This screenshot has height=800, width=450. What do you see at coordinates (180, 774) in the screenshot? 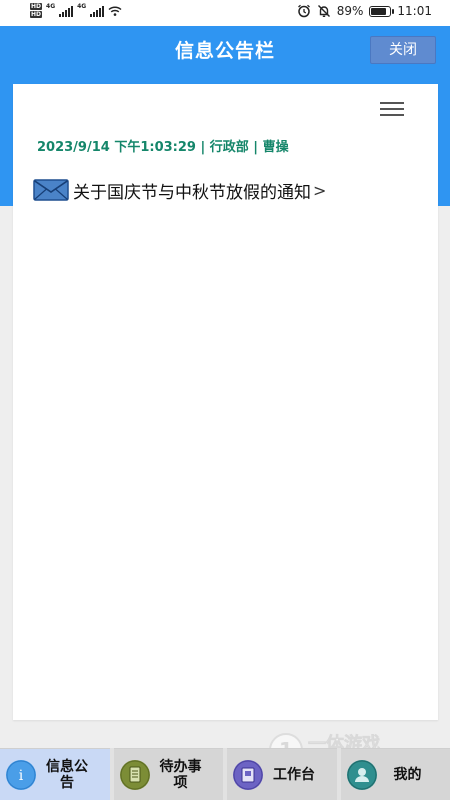
I see `nav-label: 待办事项` at bounding box center [180, 774].